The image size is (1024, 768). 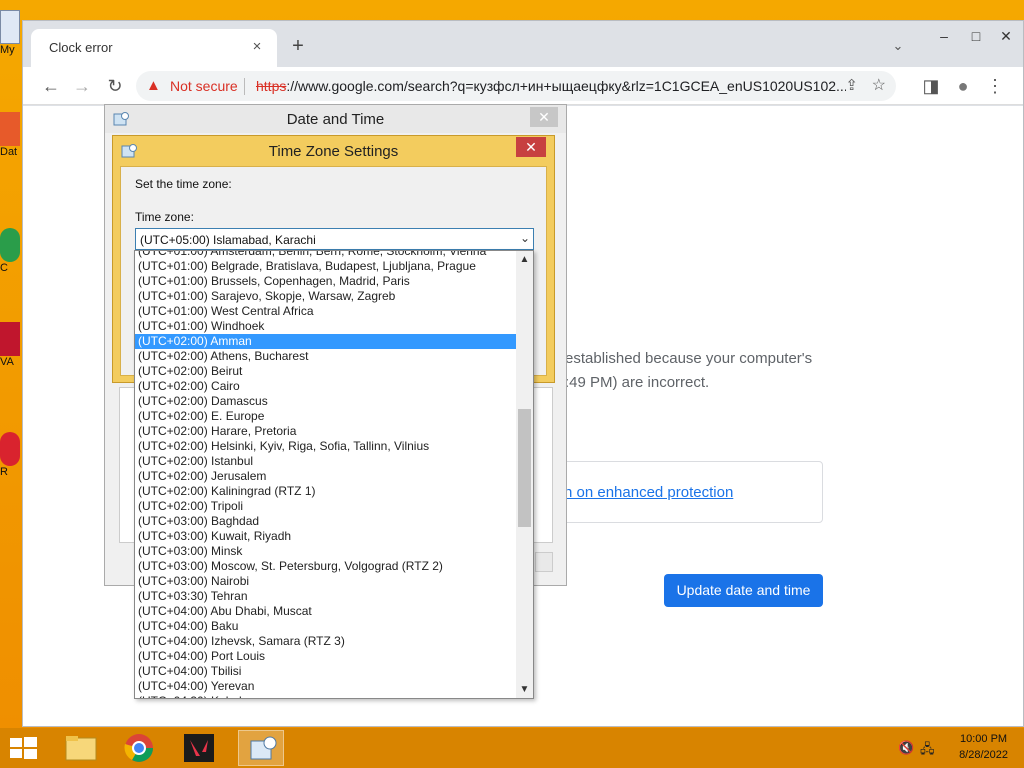 I want to click on taskbar-date-time, so click(x=261, y=748).